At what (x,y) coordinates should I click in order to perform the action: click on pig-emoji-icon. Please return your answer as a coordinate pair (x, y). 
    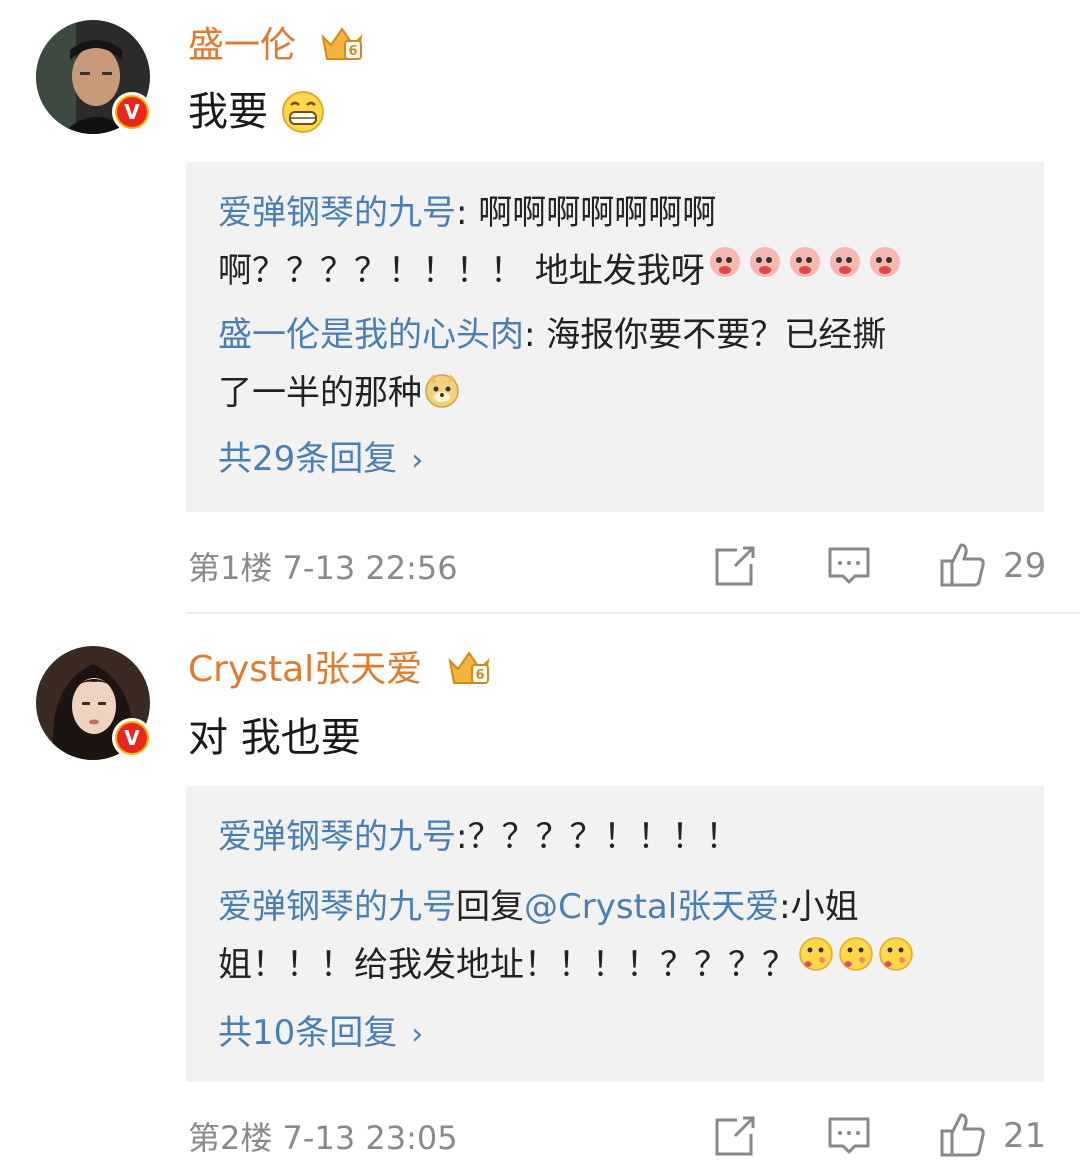
    Looking at the image, I should click on (805, 269).